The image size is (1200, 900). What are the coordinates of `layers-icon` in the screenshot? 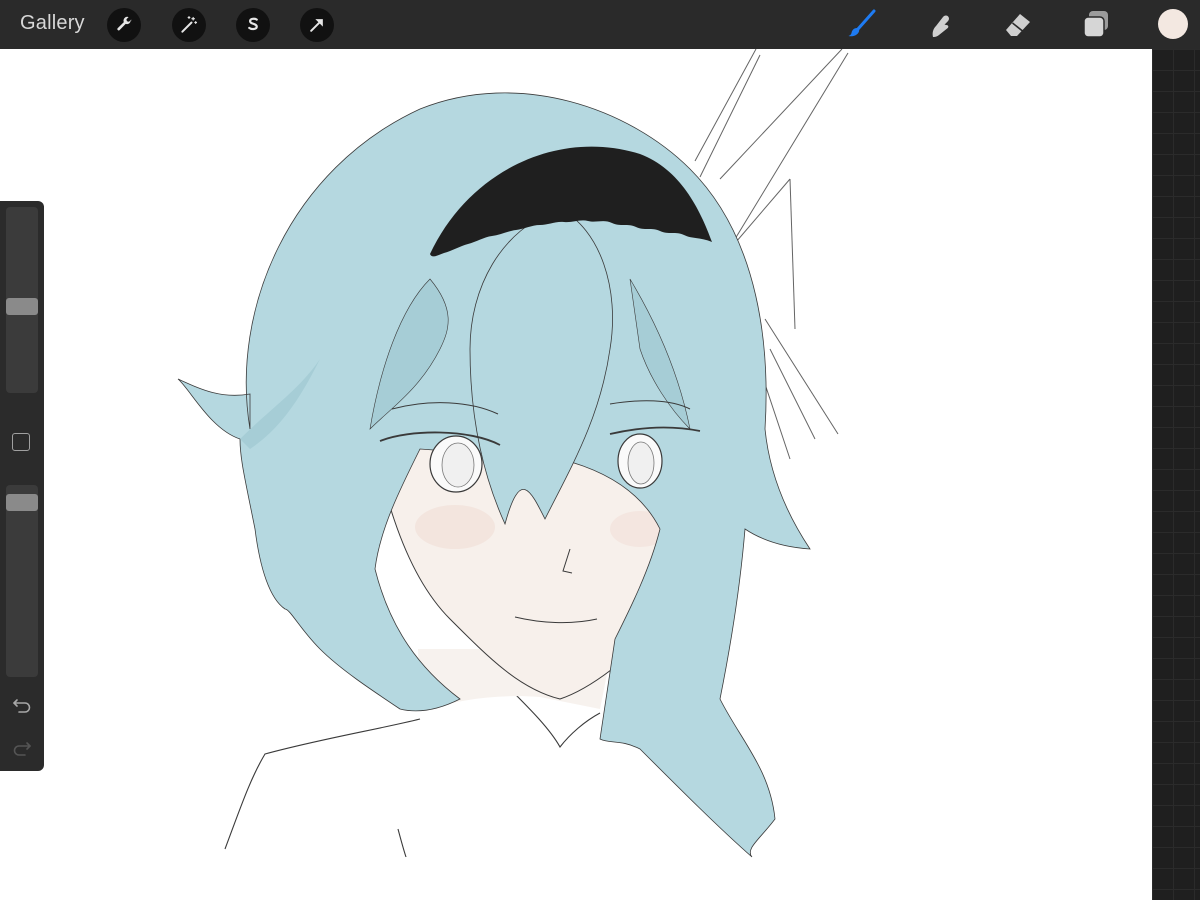 It's located at (1095, 24).